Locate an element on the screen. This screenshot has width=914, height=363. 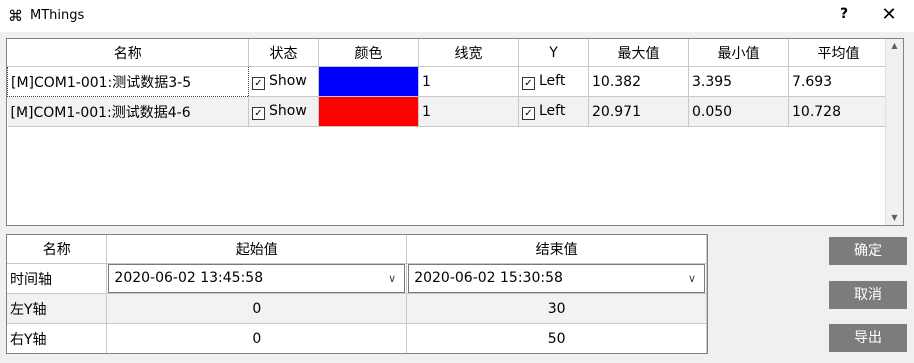
time-start-cell: 2020-06-02 13:45:58 ∨ is located at coordinates (257, 278).